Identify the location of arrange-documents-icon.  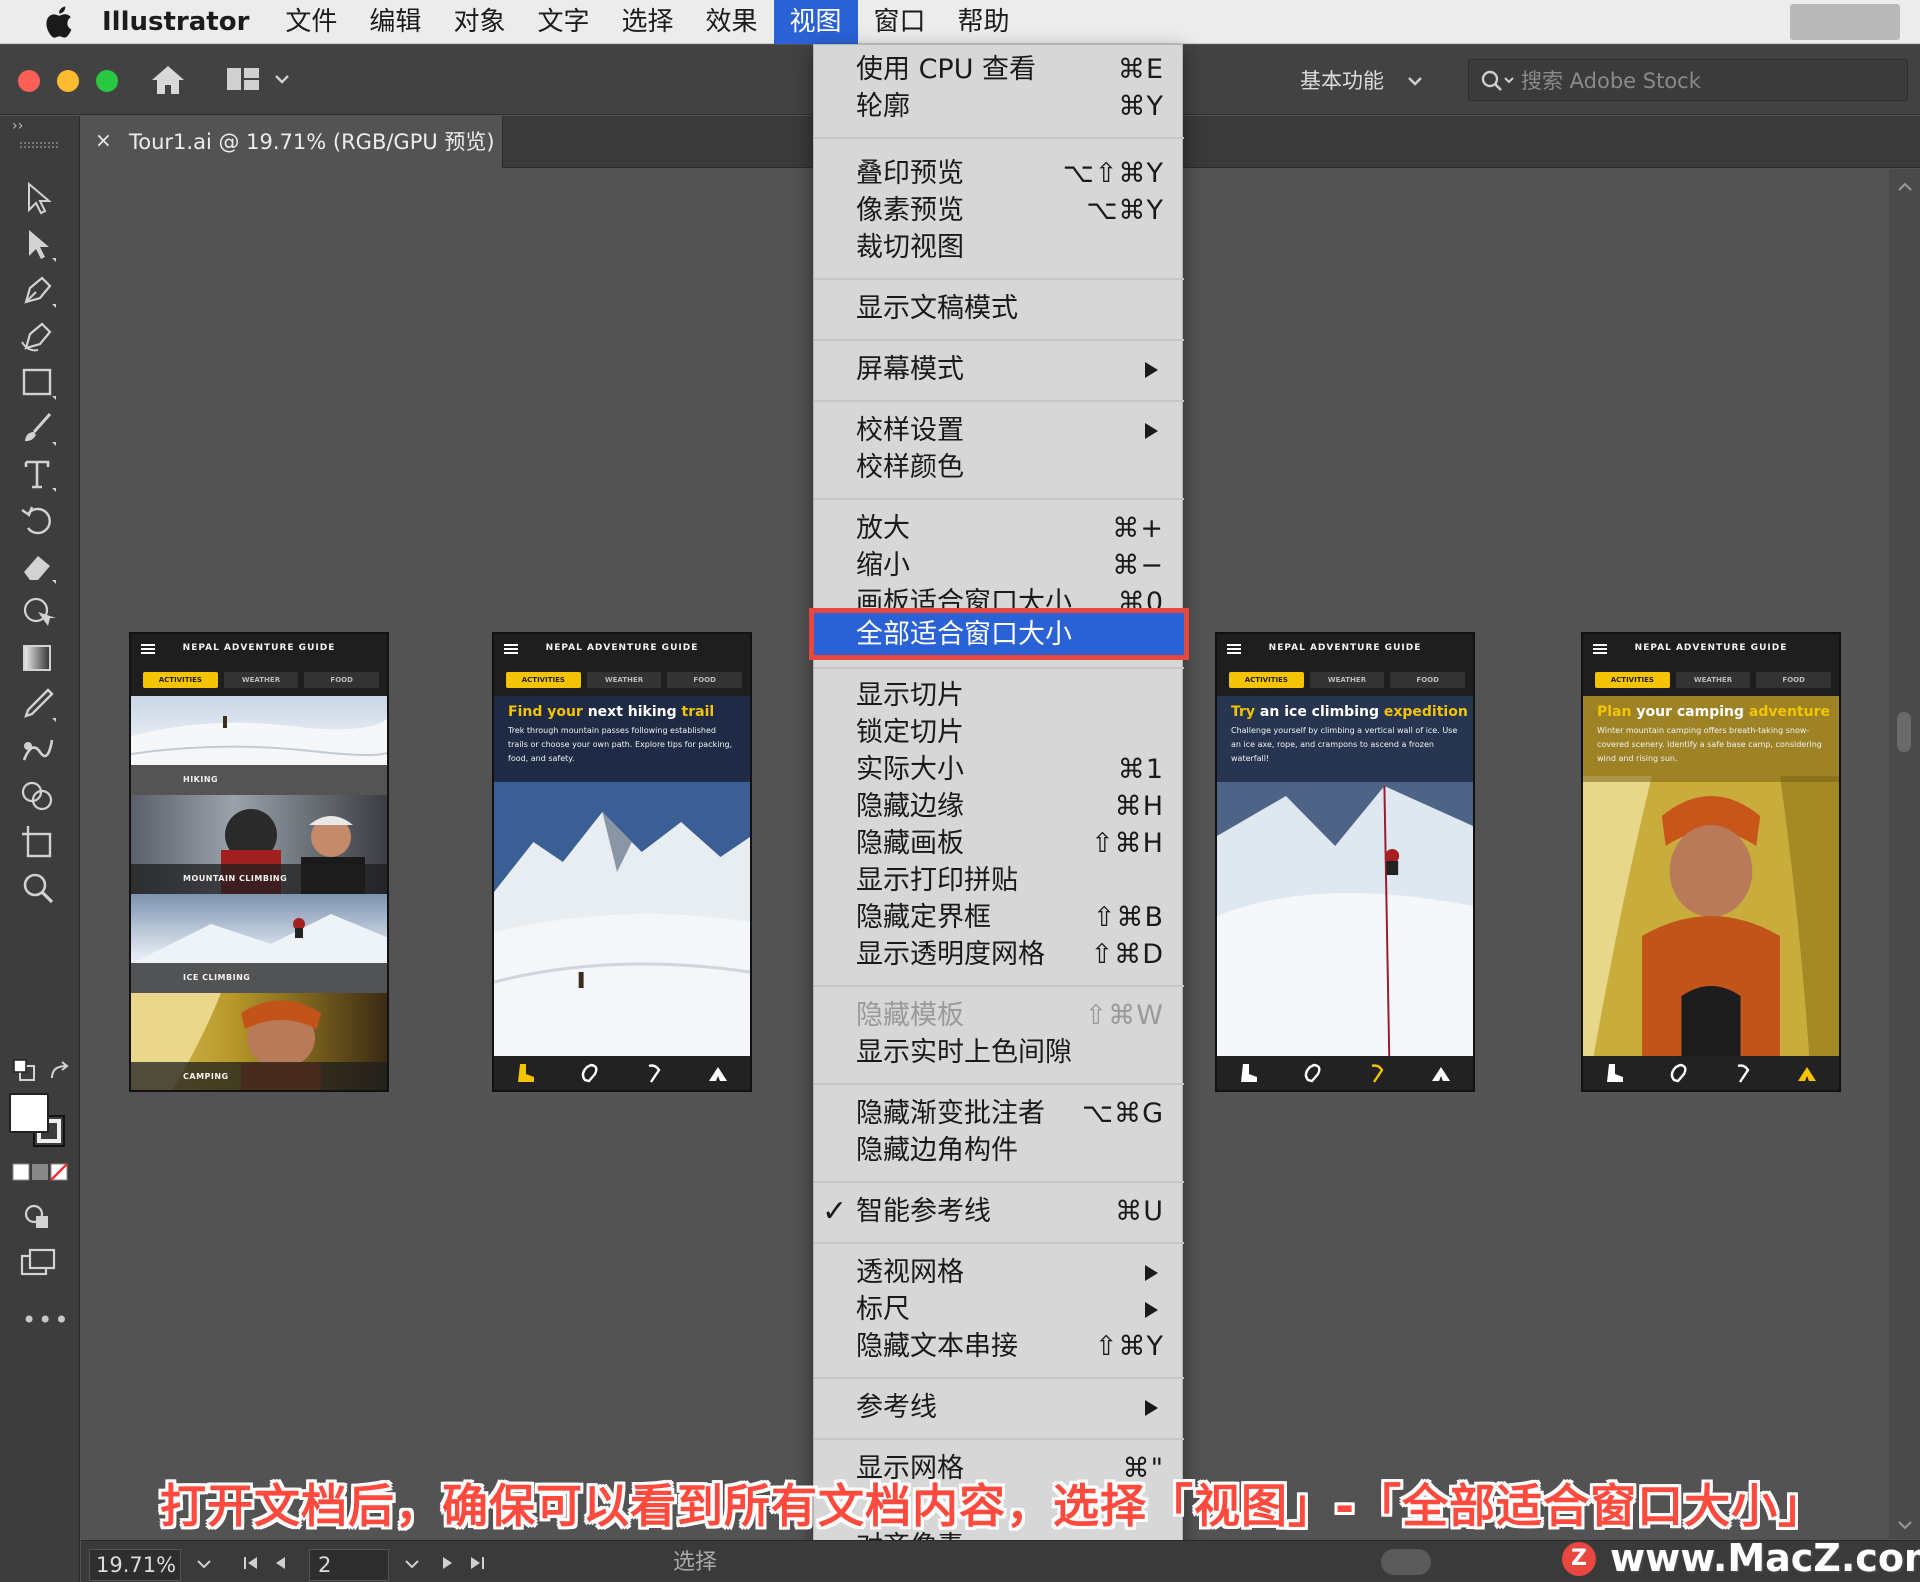
(243, 79).